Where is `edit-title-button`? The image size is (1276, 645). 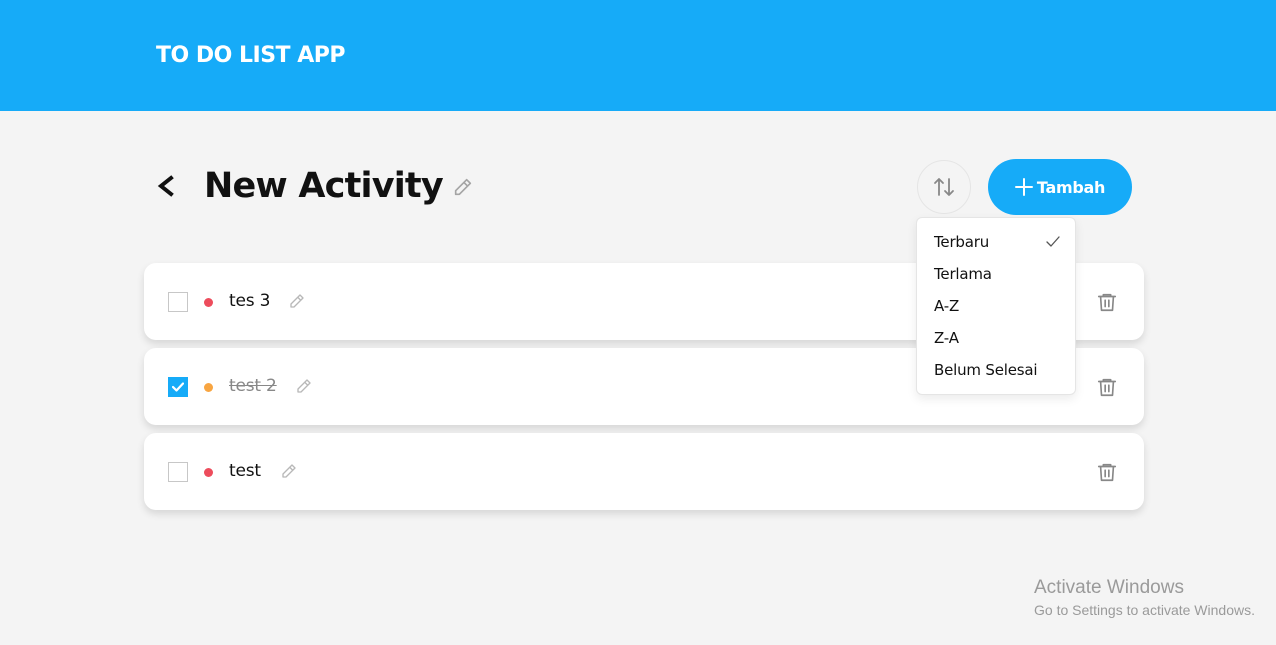 edit-title-button is located at coordinates (463, 187).